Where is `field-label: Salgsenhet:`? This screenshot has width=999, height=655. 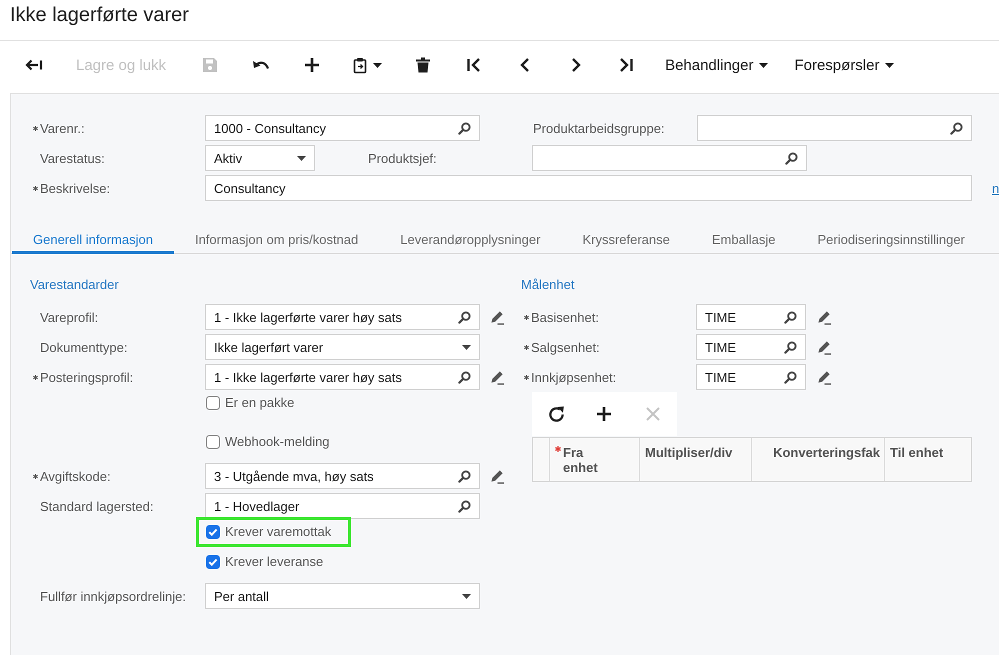
field-label: Salgsenhet: is located at coordinates (565, 347).